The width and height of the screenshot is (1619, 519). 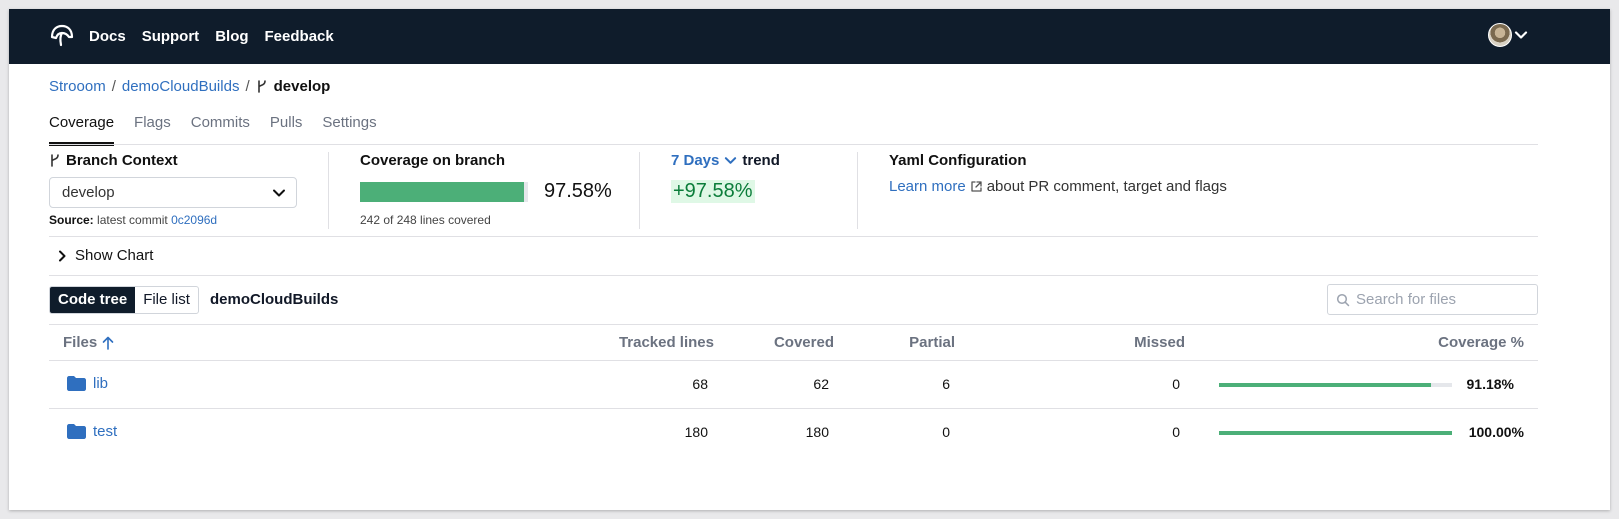 I want to click on sort-arrow-up-icon, so click(x=108, y=343).